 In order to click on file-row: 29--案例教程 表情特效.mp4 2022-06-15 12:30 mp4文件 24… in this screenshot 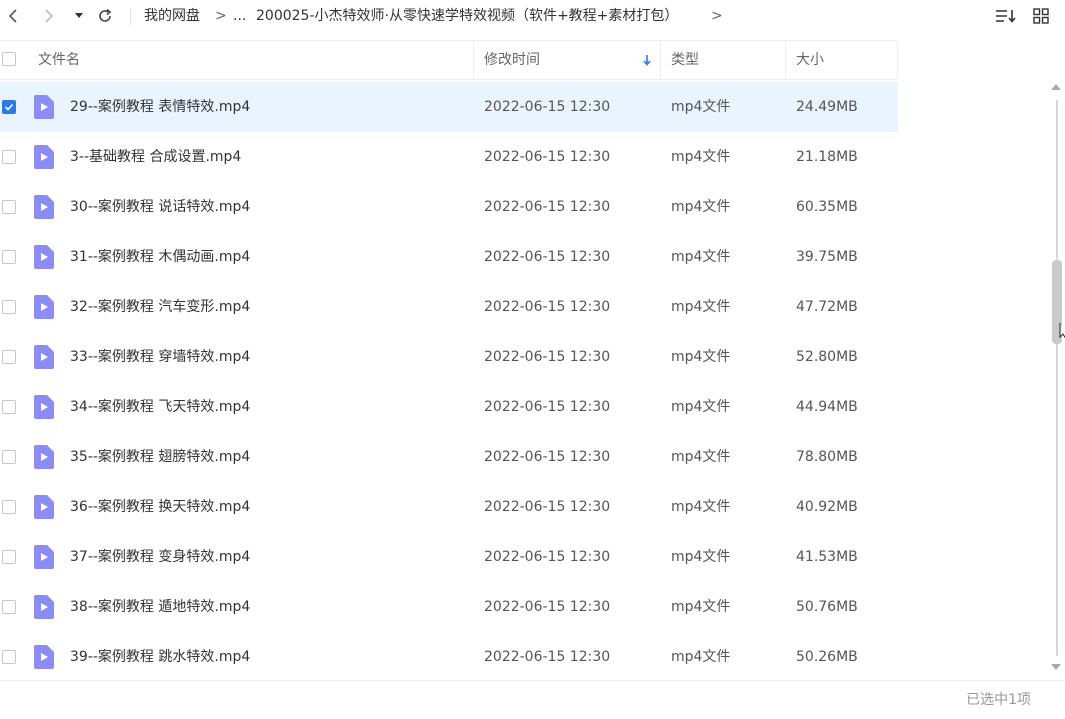, I will do `click(449, 107)`.